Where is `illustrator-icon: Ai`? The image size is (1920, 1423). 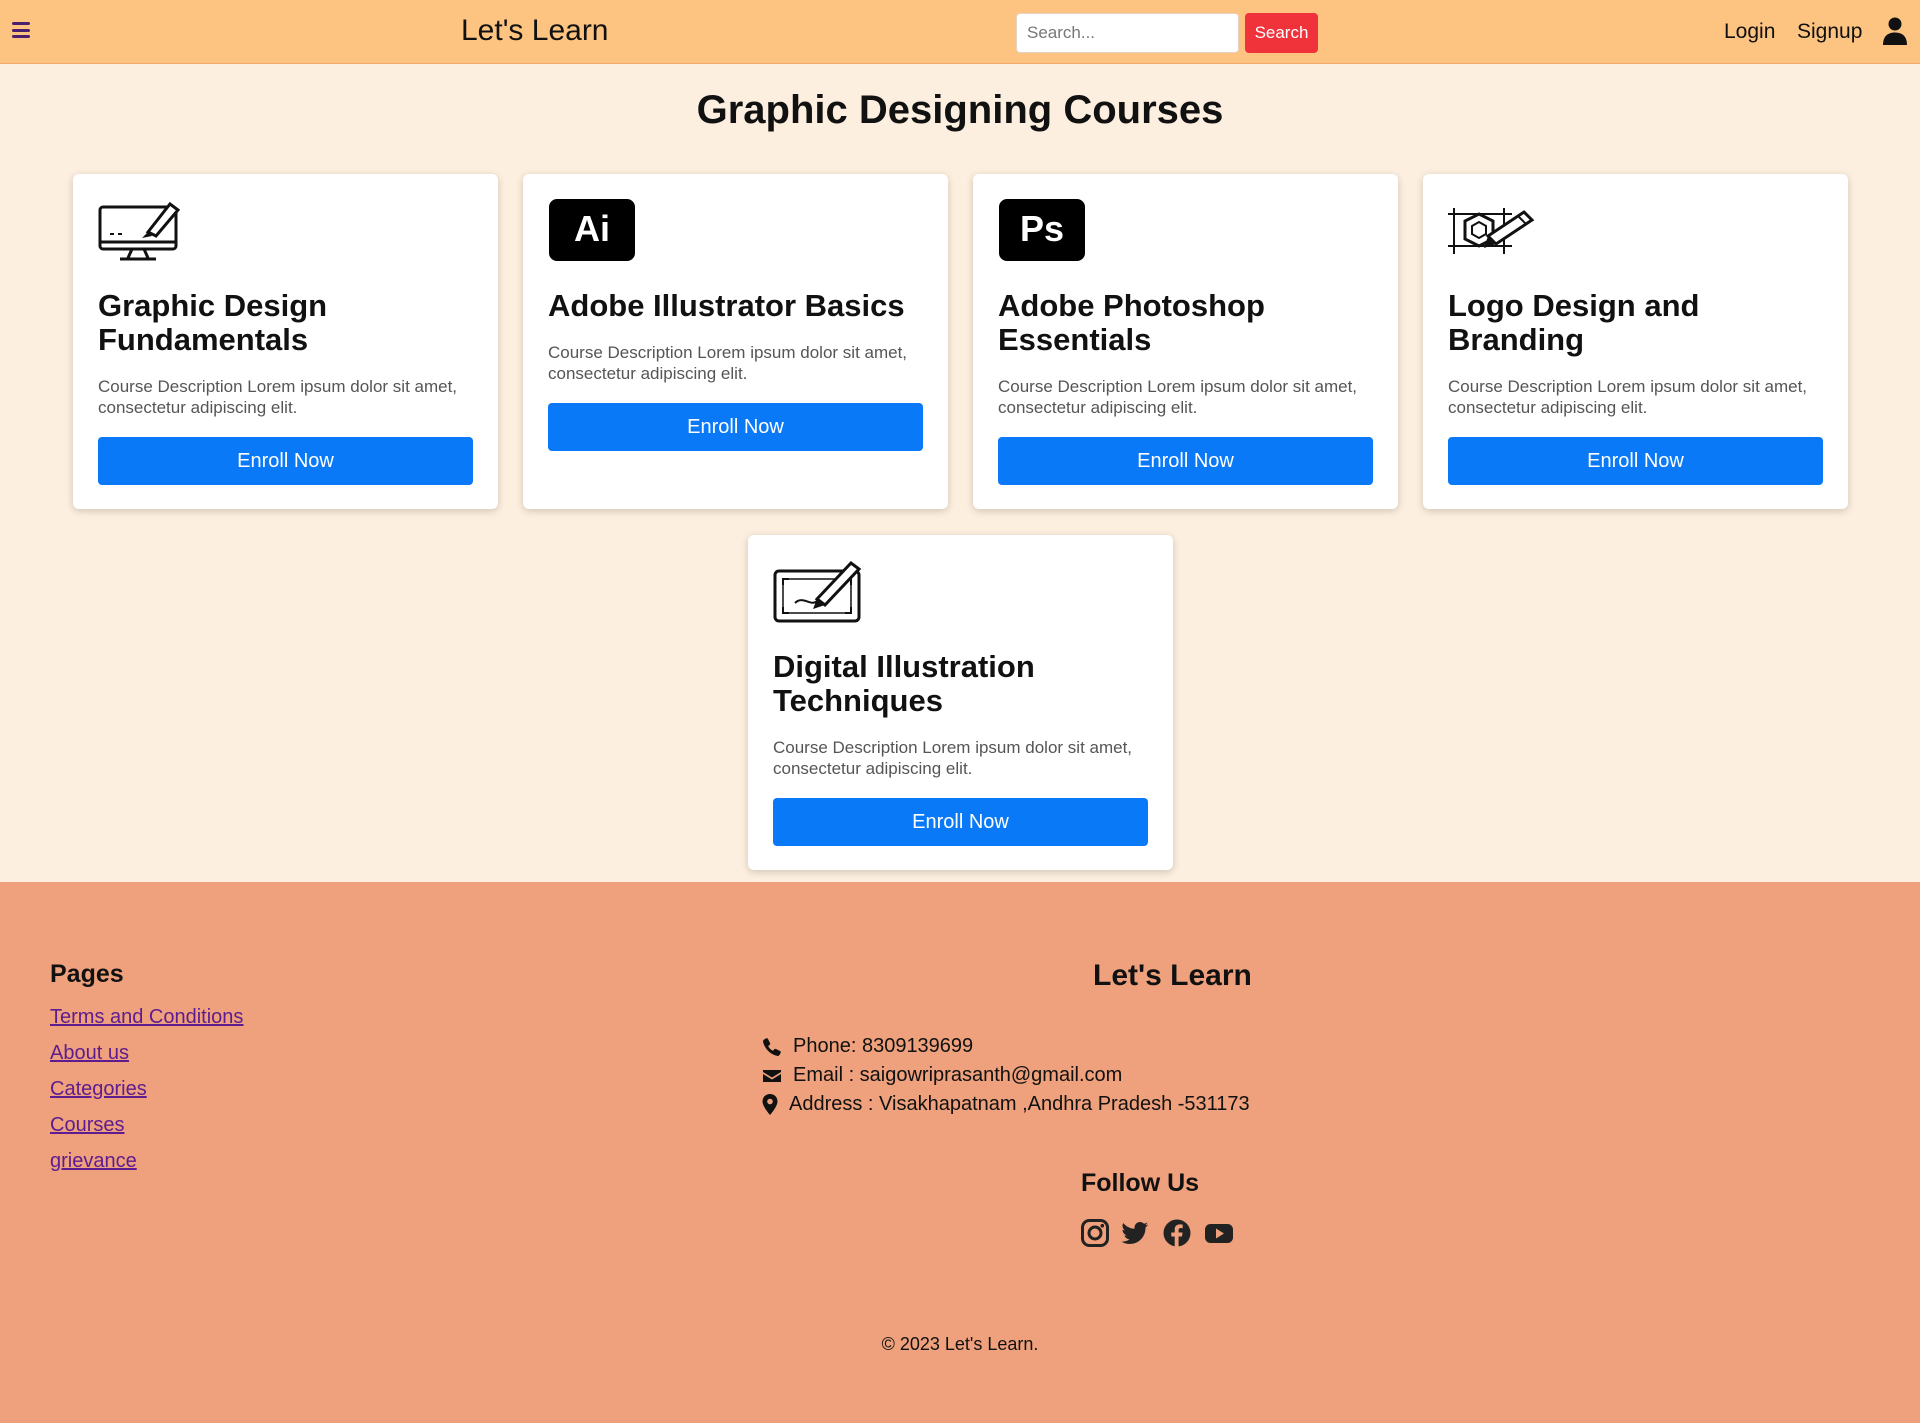
illustrator-icon: Ai is located at coordinates (592, 230).